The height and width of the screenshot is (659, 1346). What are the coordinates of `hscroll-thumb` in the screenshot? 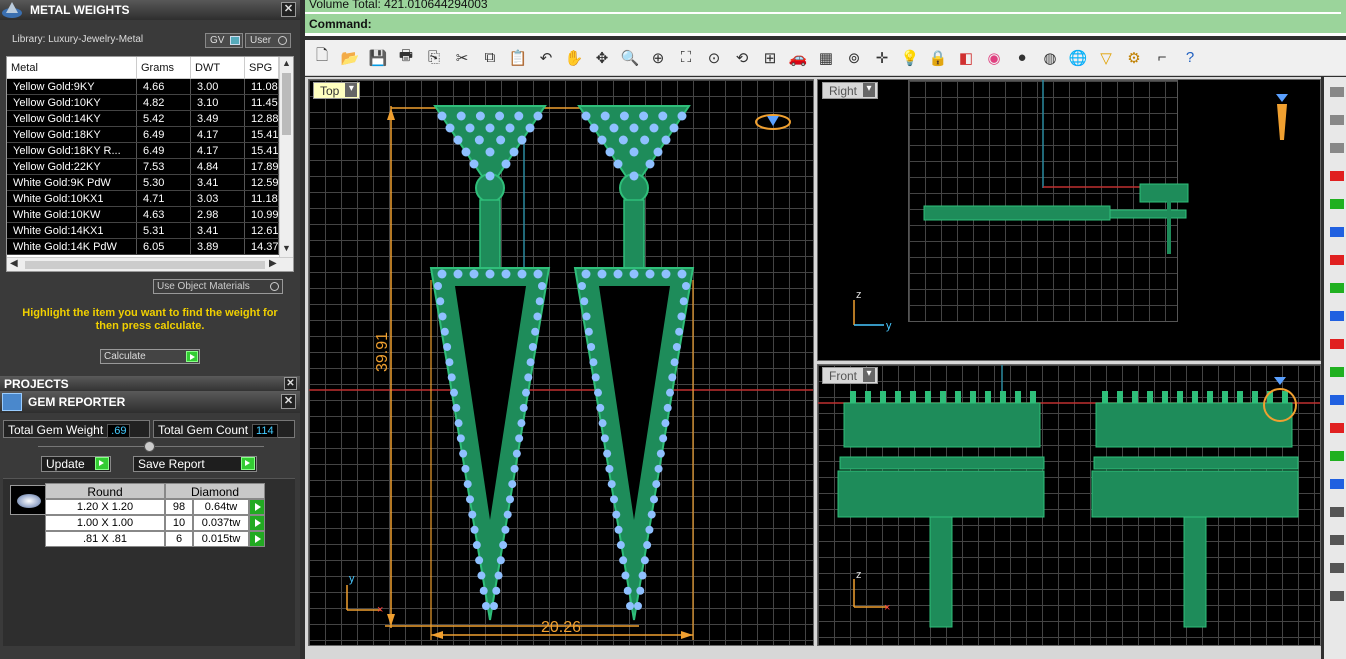 It's located at (145, 265).